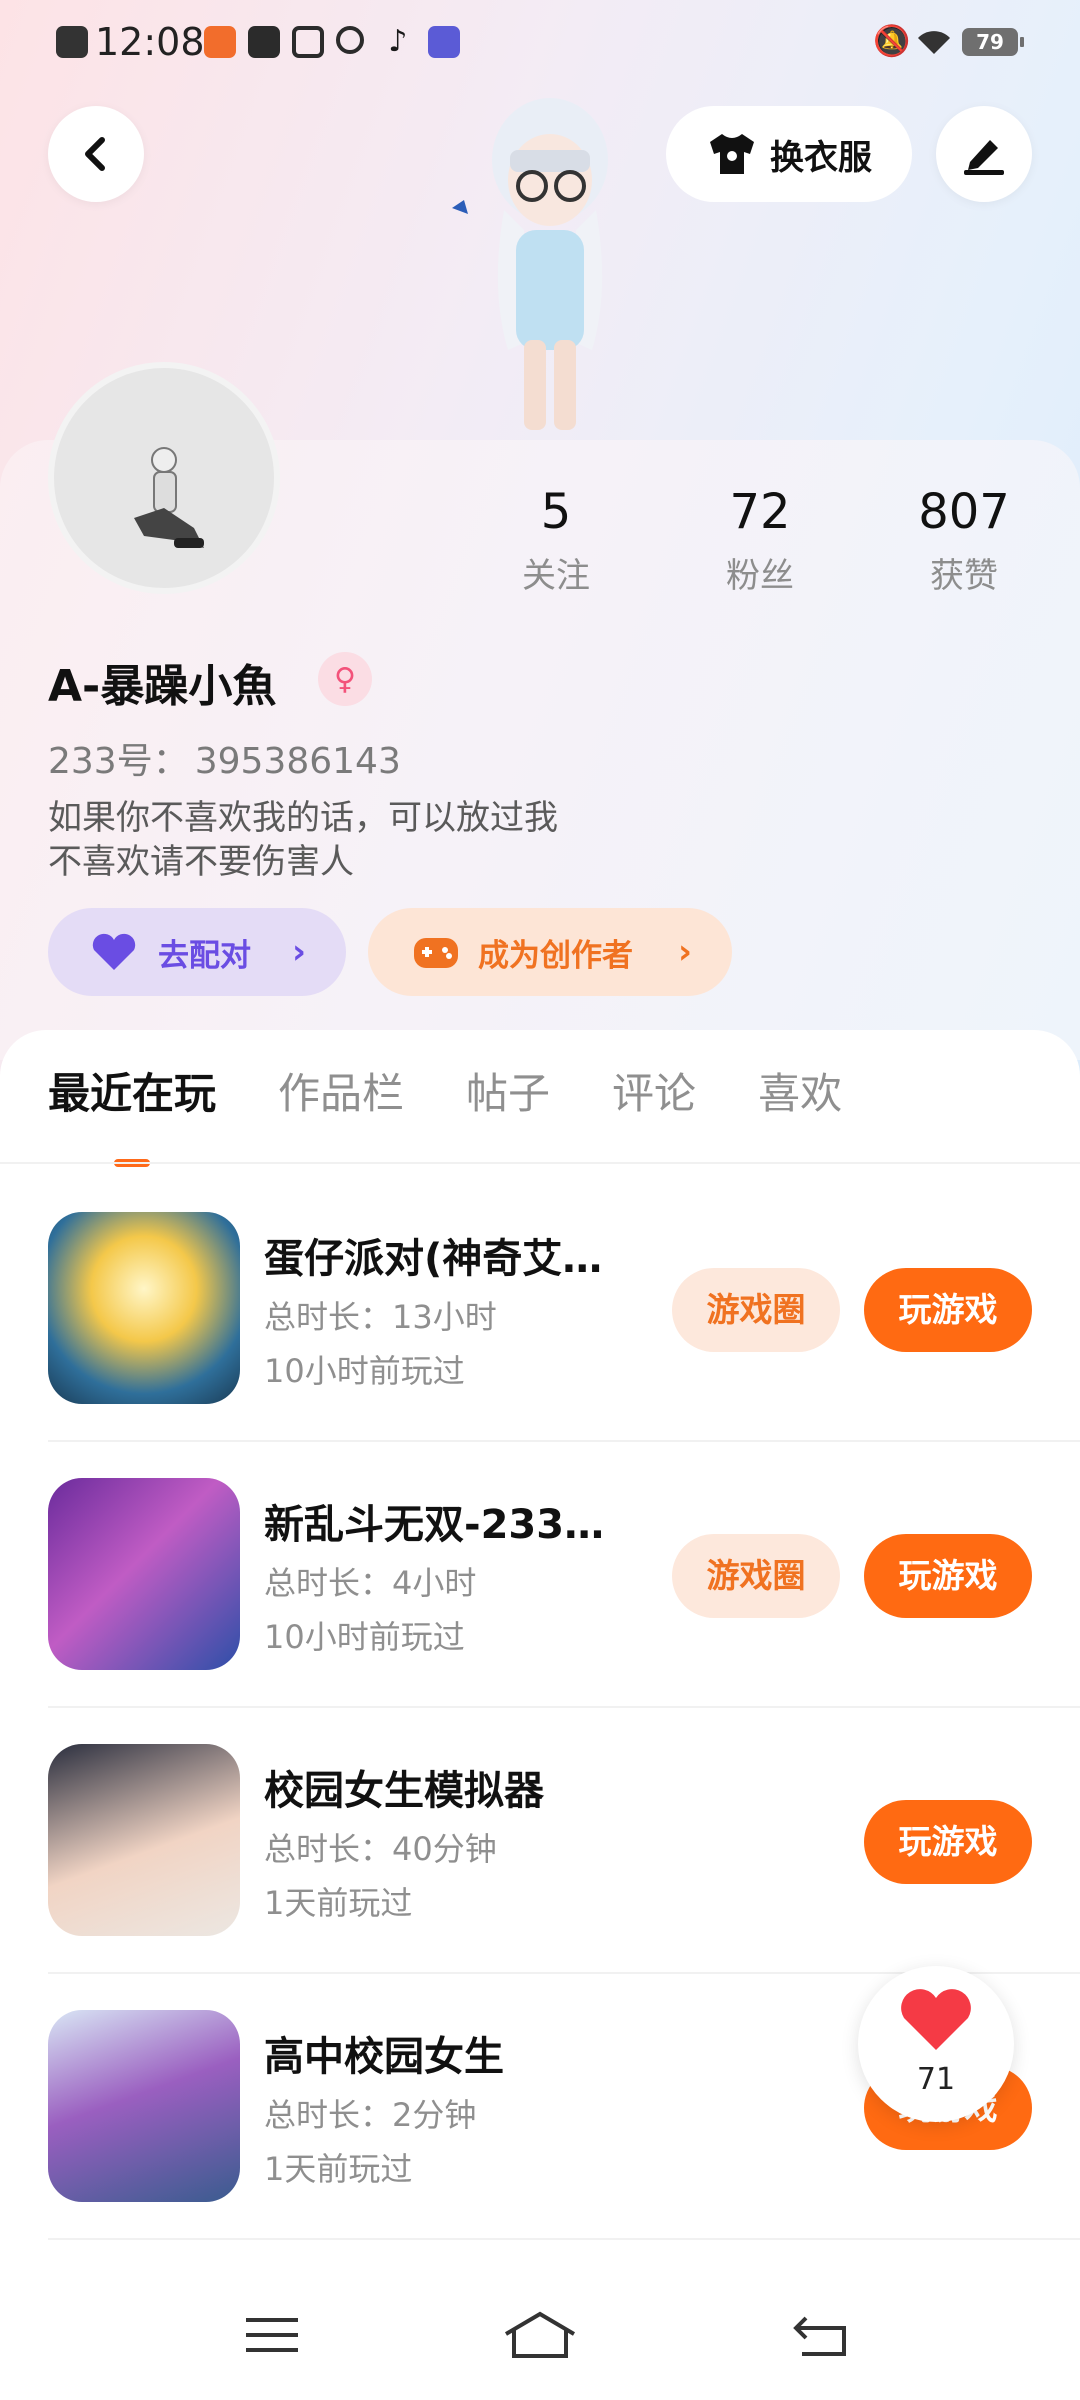 The image size is (1080, 2400). What do you see at coordinates (732, 154) in the screenshot?
I see `tshirt-icon` at bounding box center [732, 154].